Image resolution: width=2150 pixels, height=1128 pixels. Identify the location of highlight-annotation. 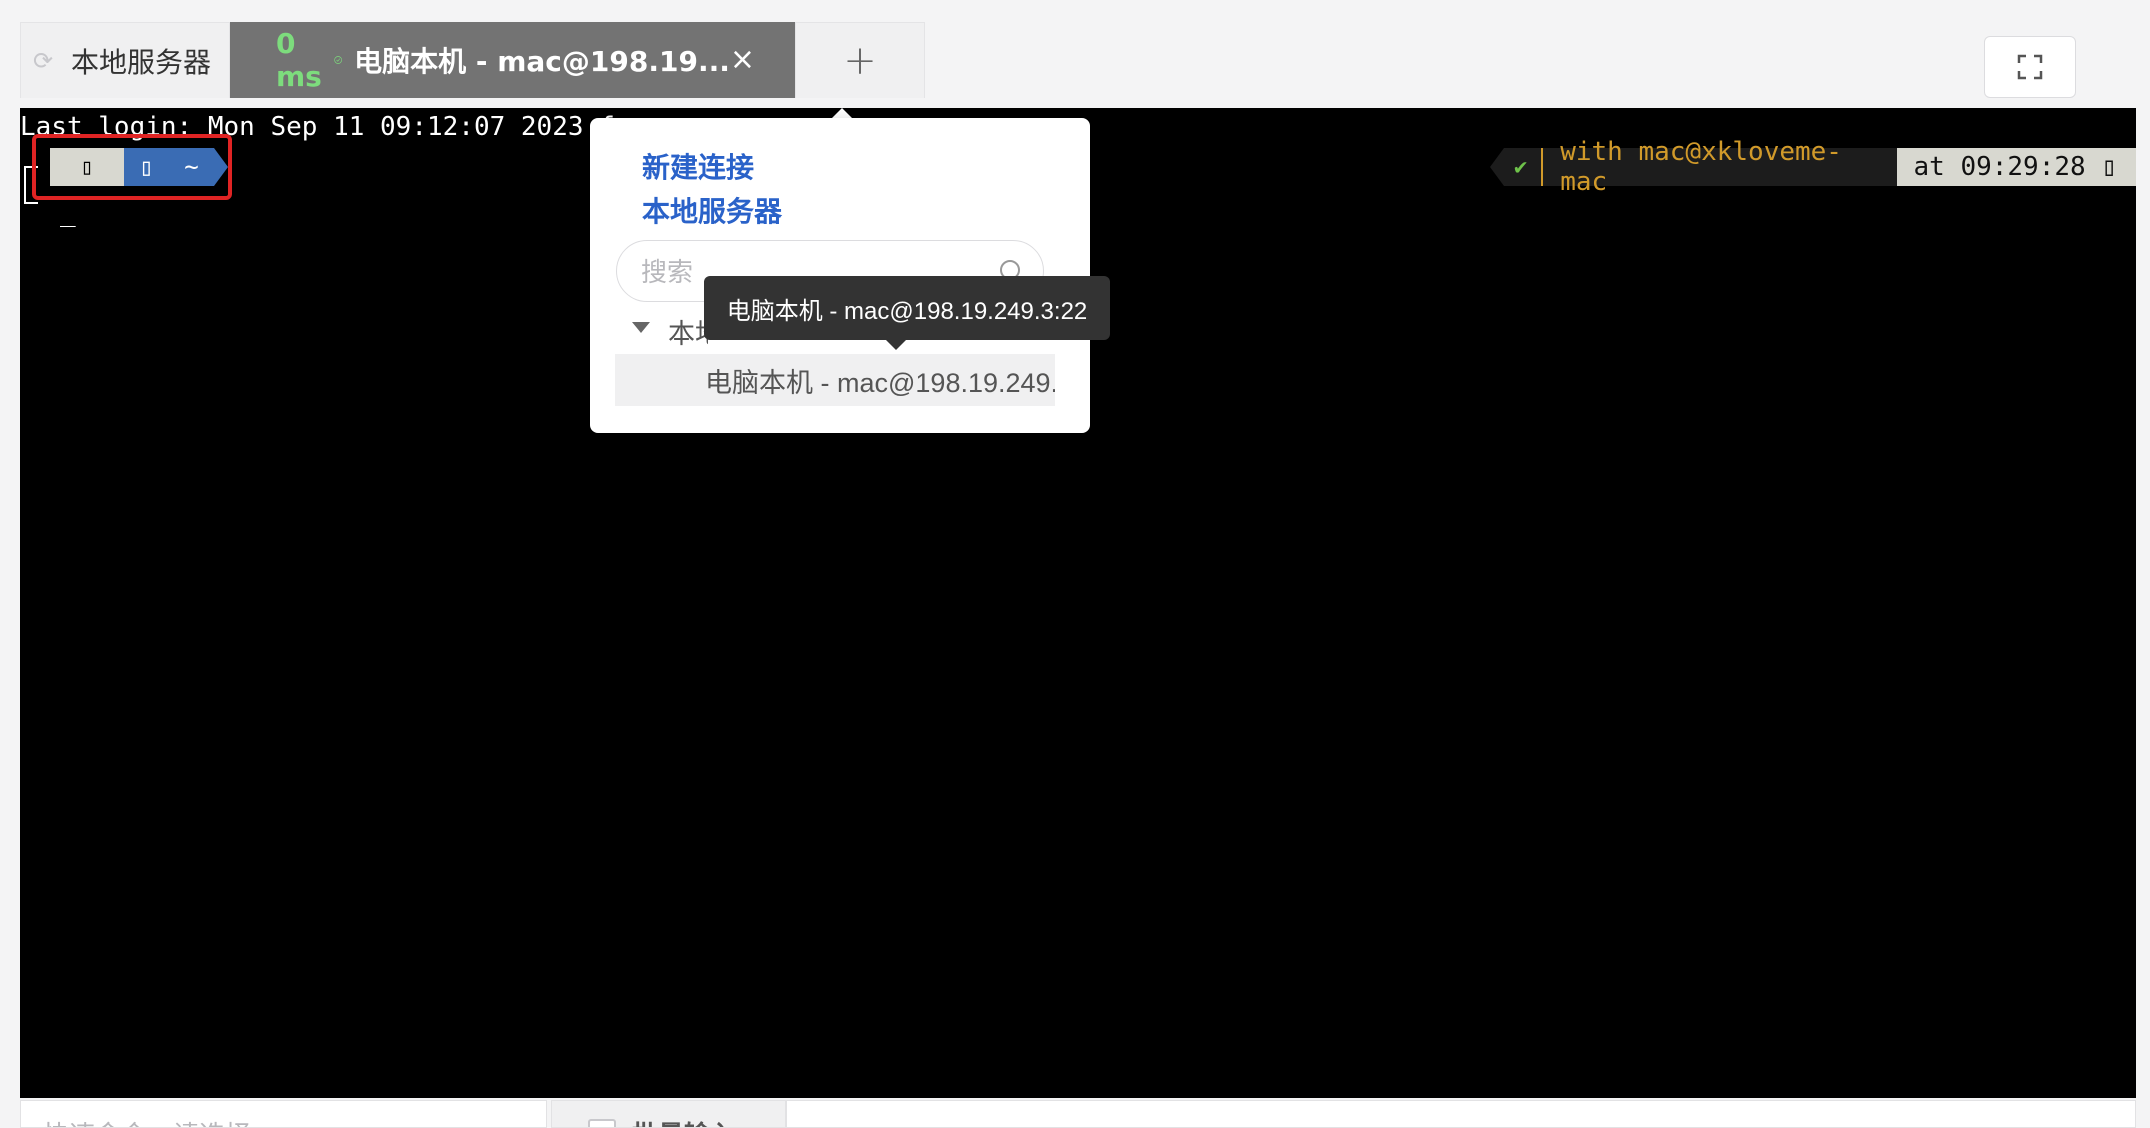
(132, 167).